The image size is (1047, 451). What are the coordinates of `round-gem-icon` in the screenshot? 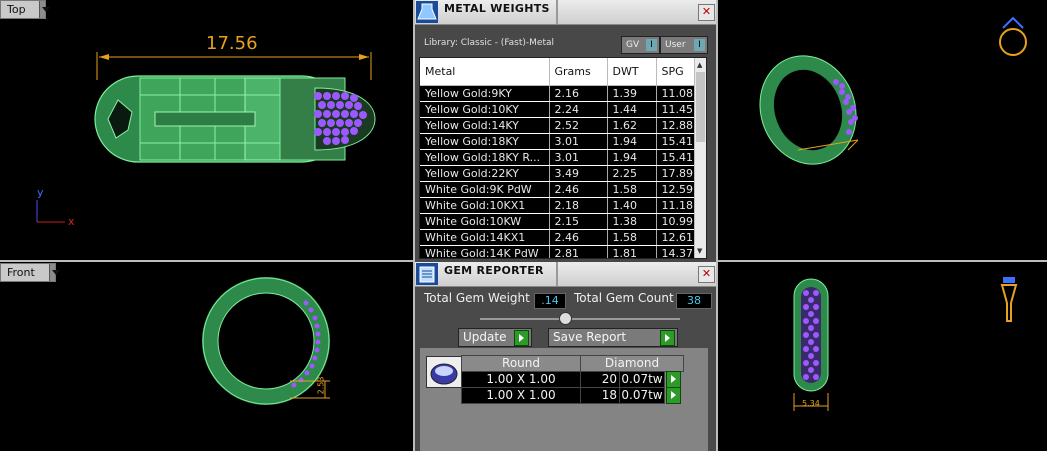 It's located at (444, 372).